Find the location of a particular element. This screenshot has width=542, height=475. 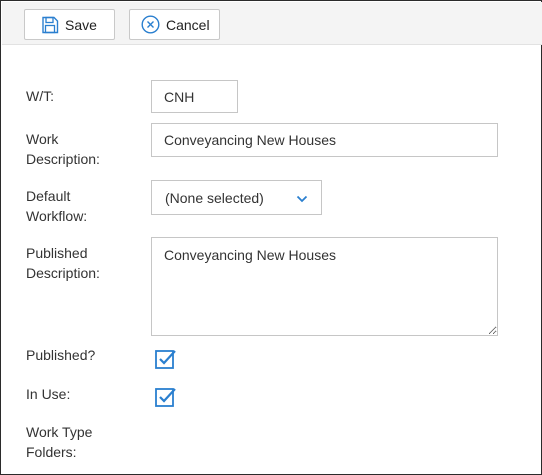

wt-label: W/T: is located at coordinates (40, 96).